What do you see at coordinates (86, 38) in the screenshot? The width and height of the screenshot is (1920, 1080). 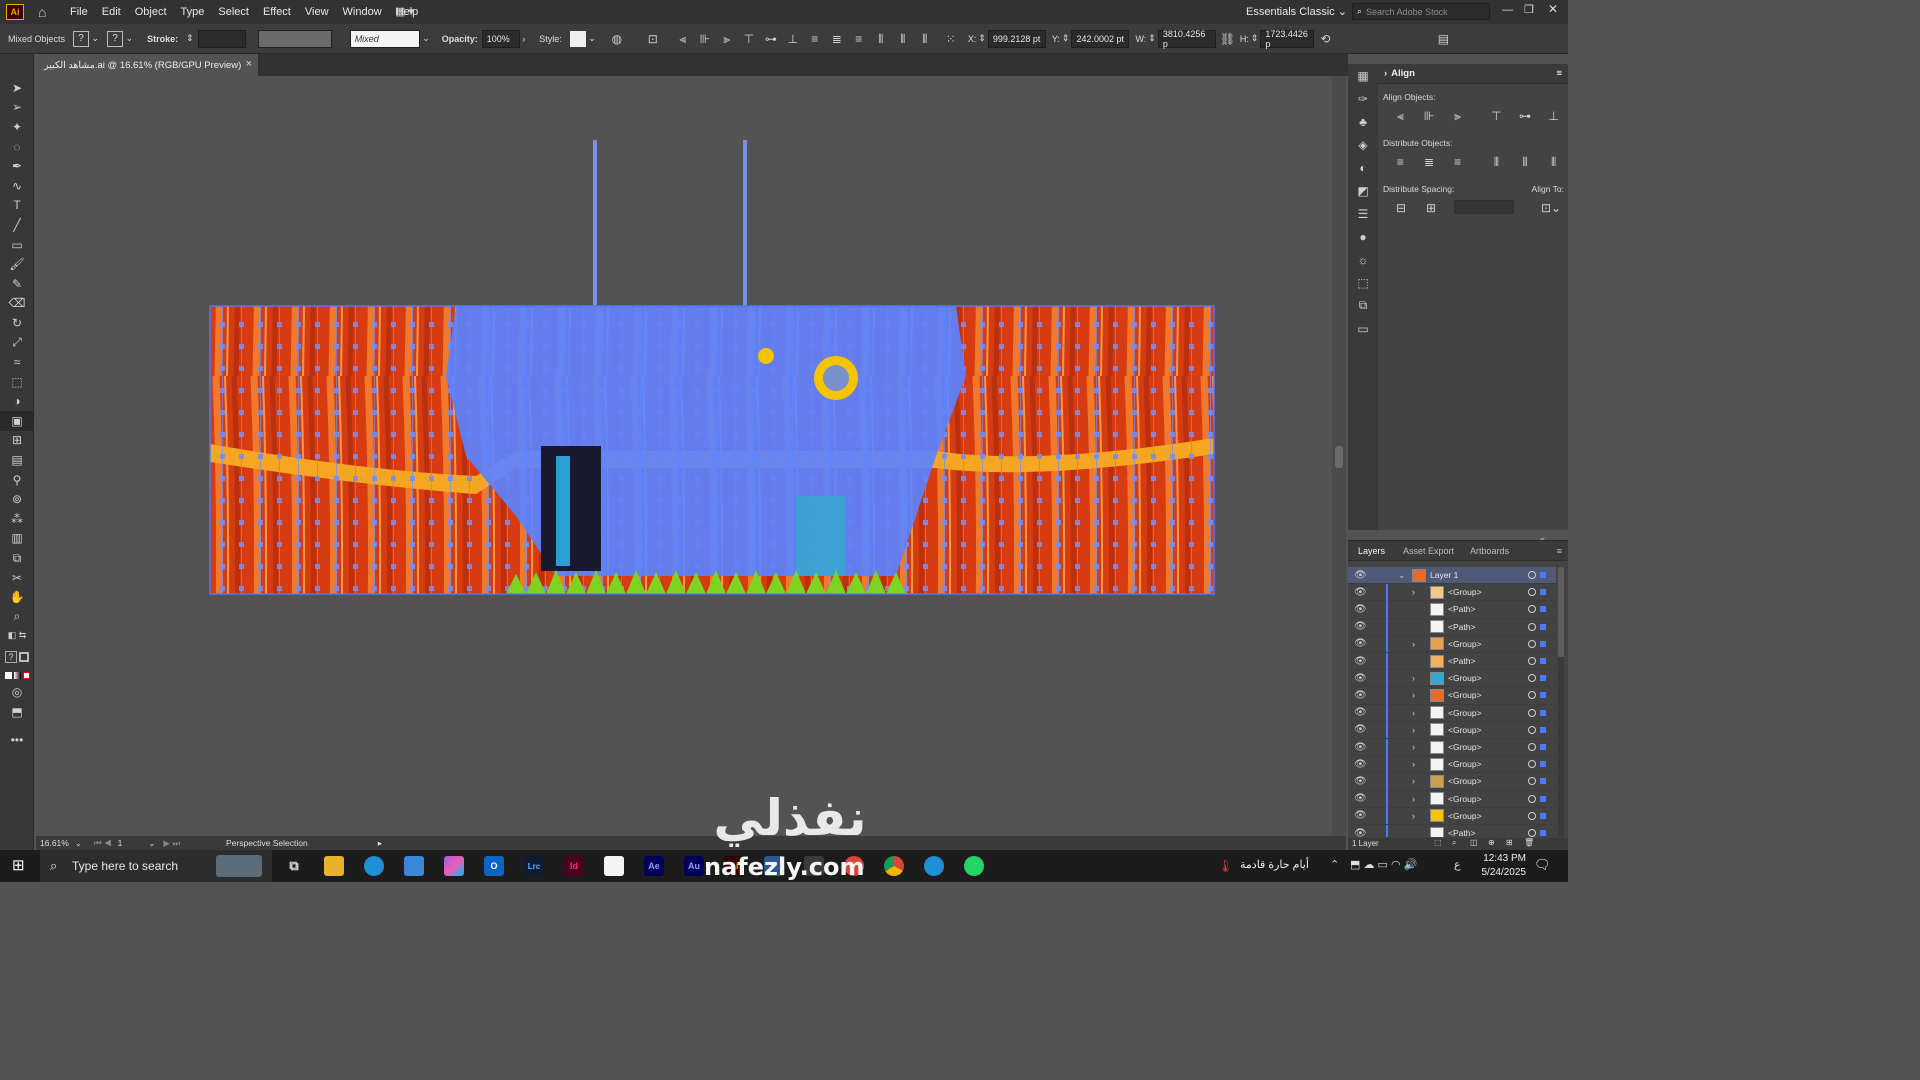 I see `fill-swatch: ? ⌄` at bounding box center [86, 38].